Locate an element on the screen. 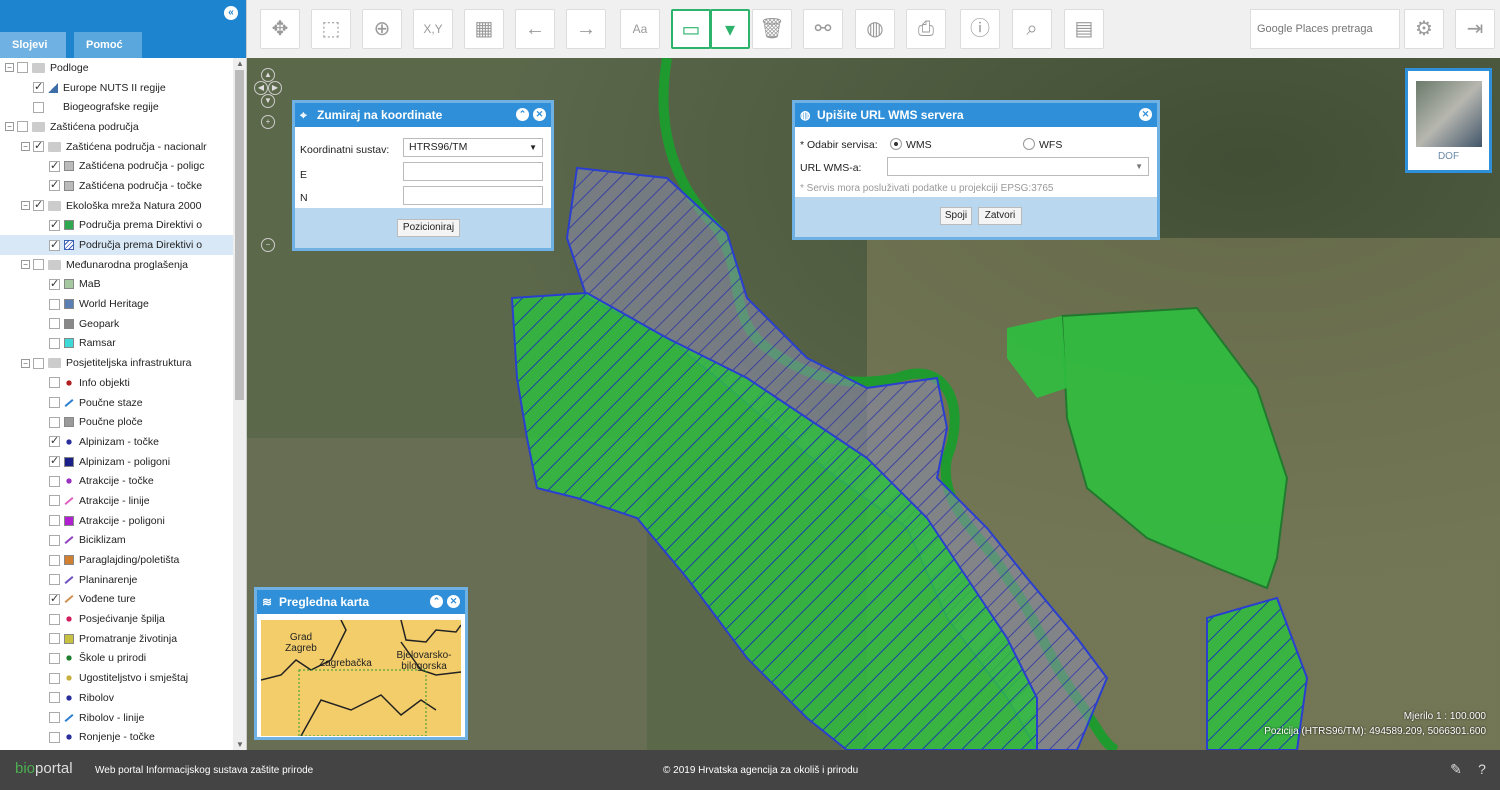  search-icon: ⌕ is located at coordinates (1032, 29).